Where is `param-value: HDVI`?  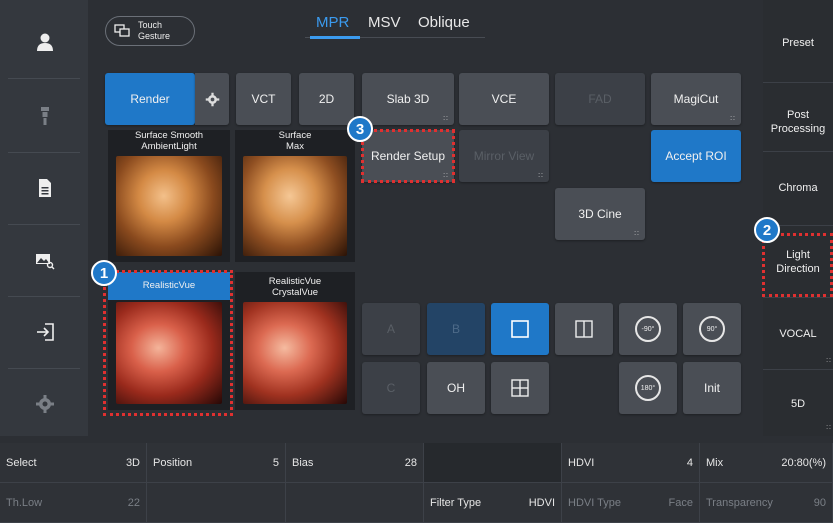 param-value: HDVI is located at coordinates (541, 502).